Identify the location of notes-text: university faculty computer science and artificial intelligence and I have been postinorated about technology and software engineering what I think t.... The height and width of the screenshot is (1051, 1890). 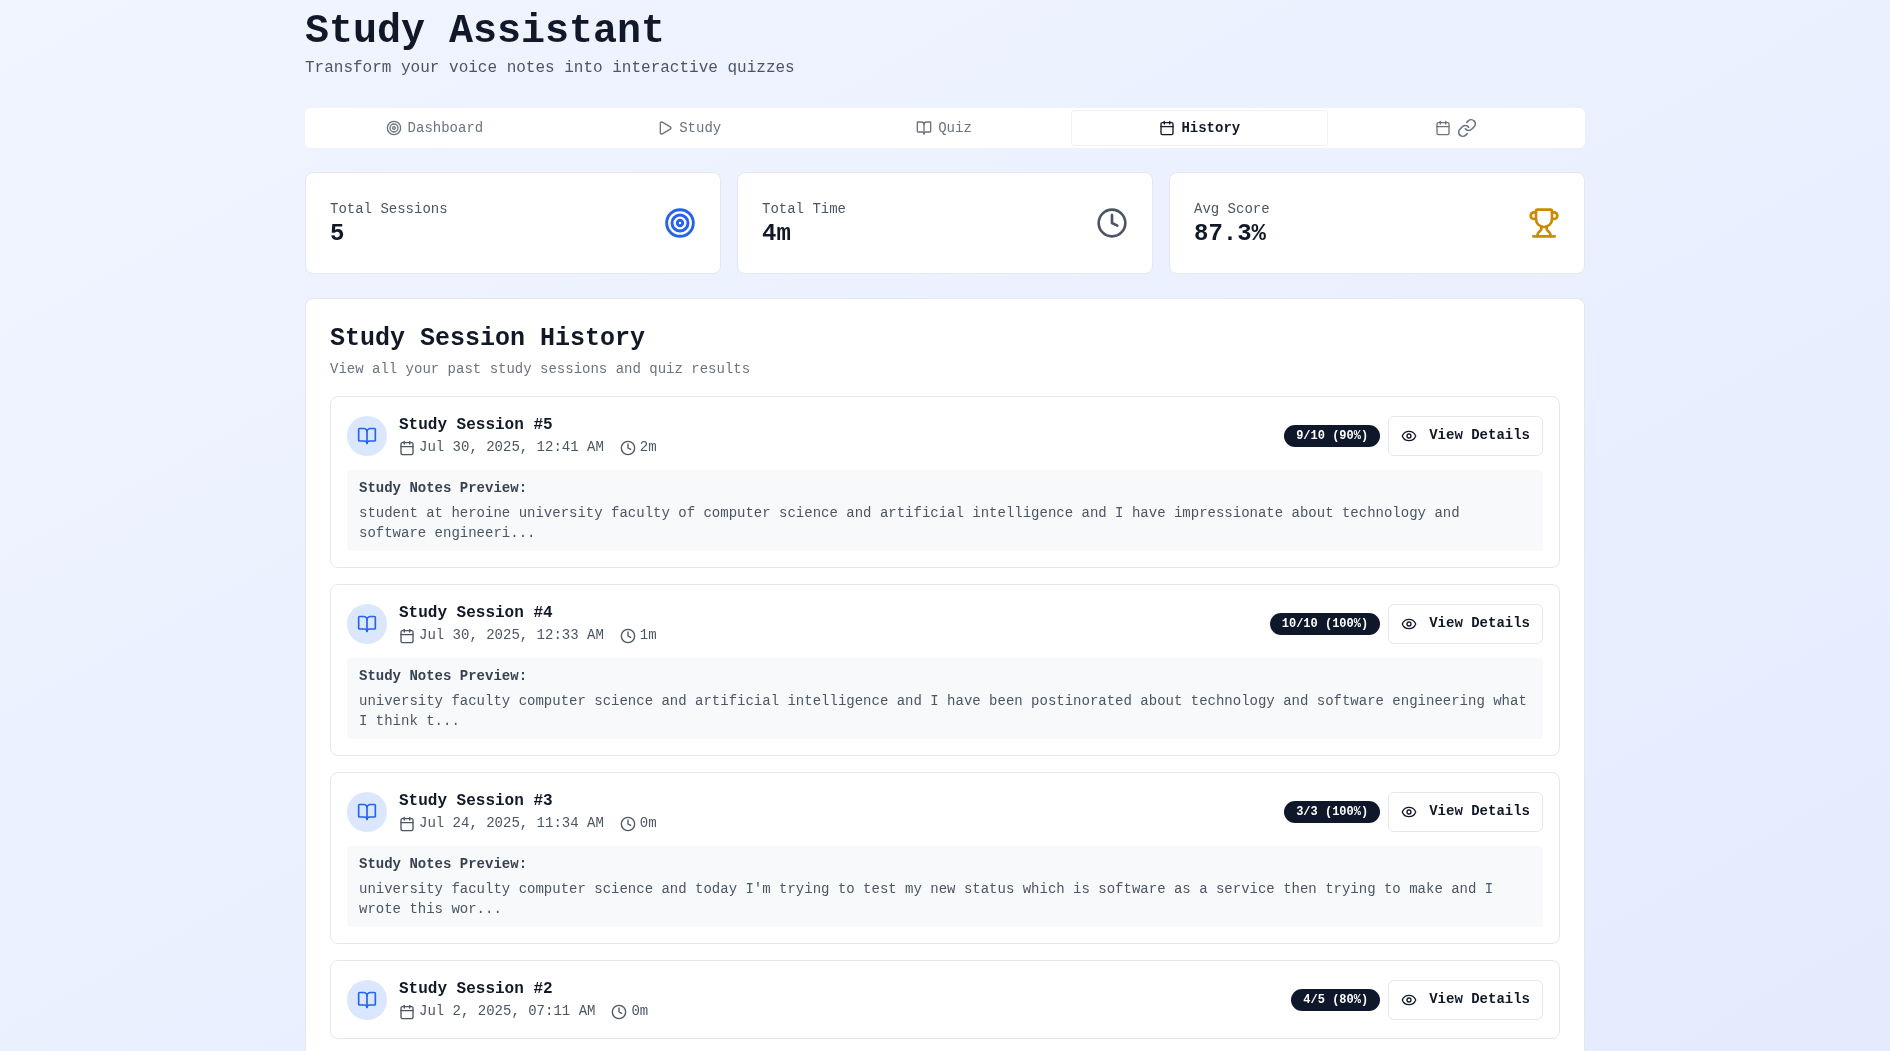
(943, 711).